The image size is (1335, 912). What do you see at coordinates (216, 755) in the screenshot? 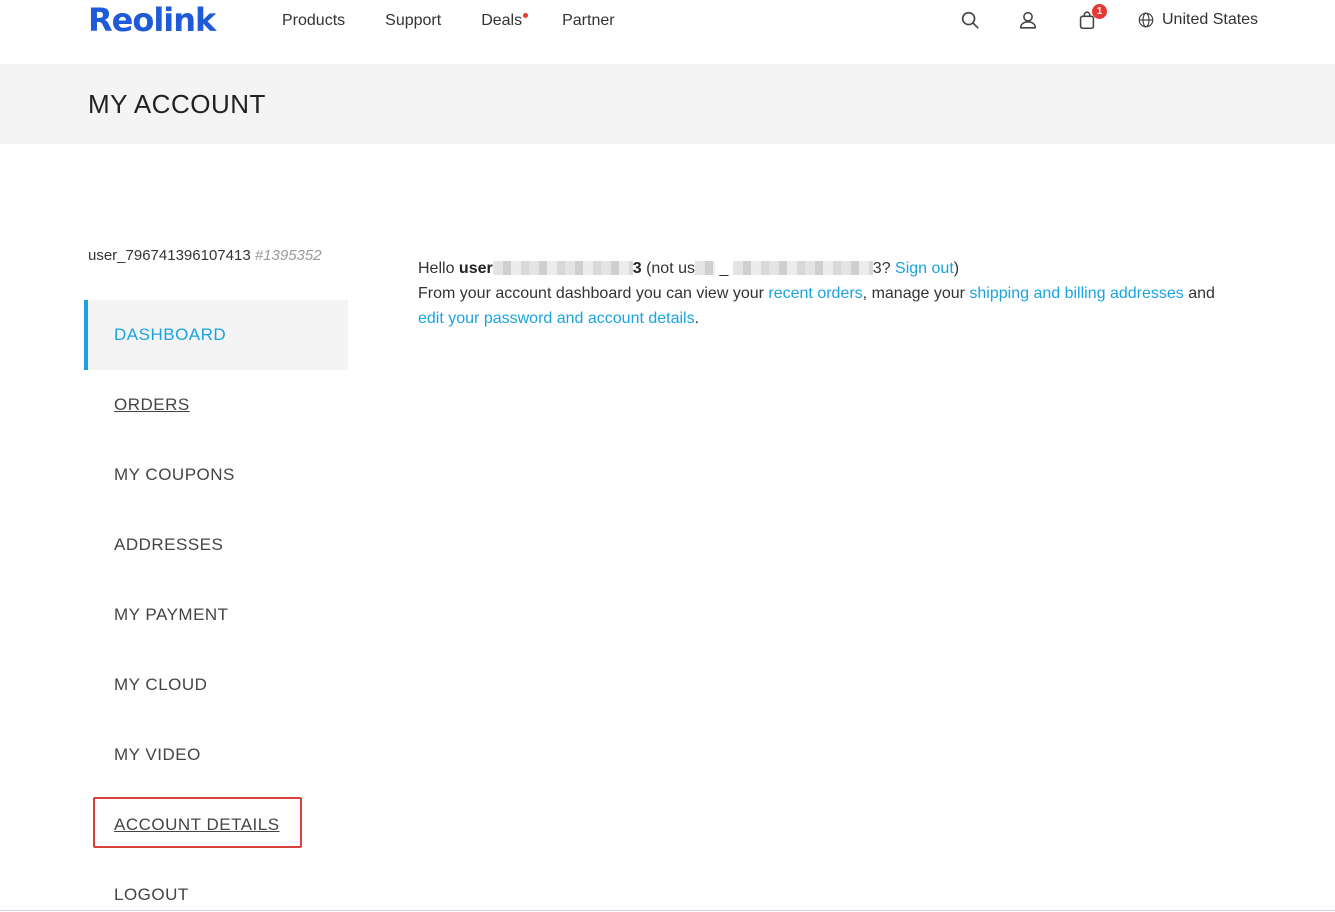
I see `sidebar-item-my-video: MY VIDEO` at bounding box center [216, 755].